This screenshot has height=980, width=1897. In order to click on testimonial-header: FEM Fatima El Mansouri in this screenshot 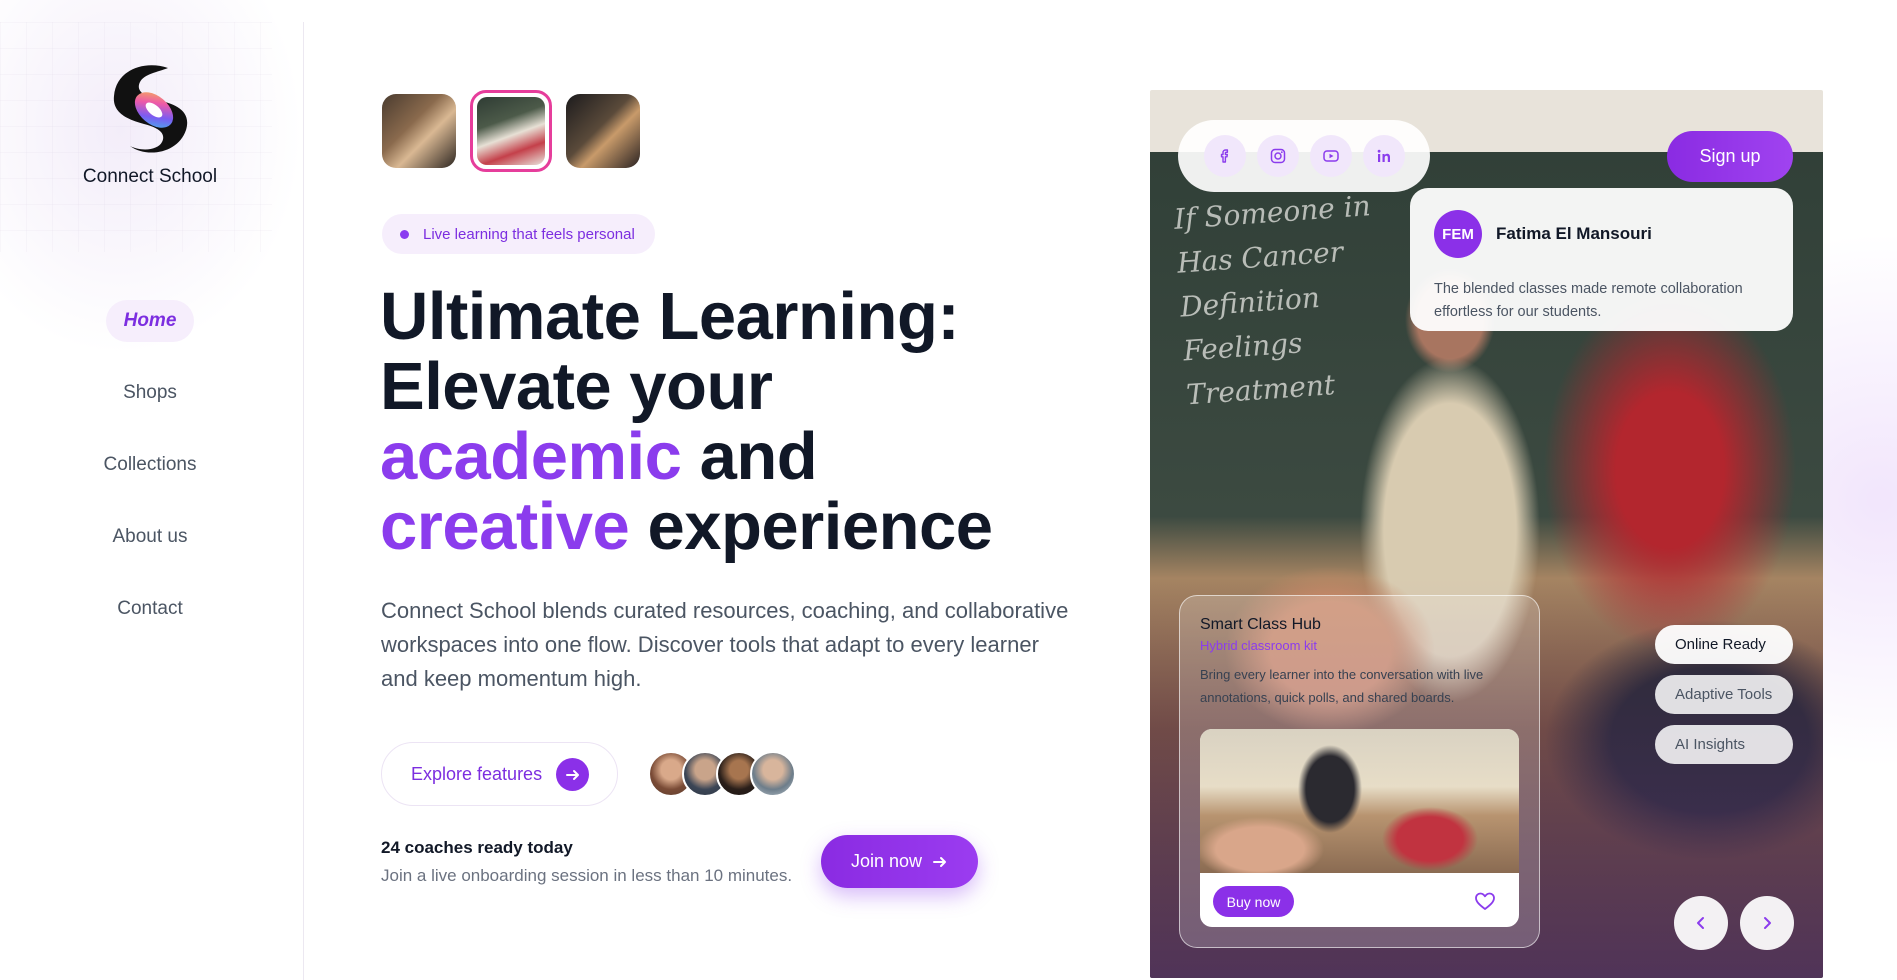, I will do `click(1601, 234)`.